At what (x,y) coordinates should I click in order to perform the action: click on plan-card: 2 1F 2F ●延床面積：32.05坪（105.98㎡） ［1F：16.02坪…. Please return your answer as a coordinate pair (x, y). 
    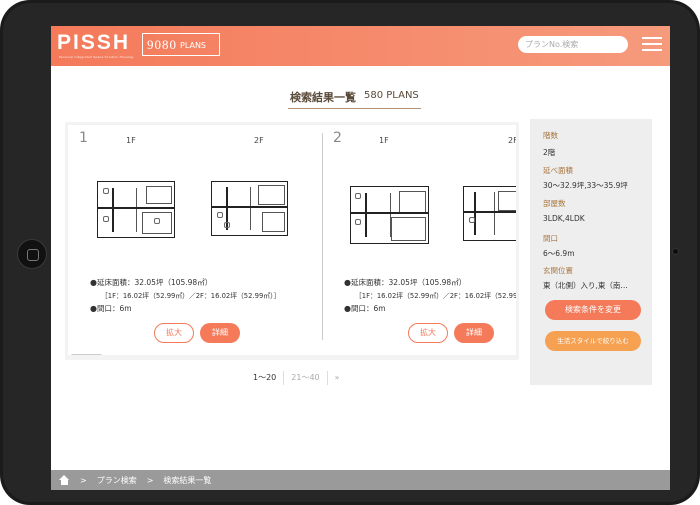
    Looking at the image, I should click on (419, 240).